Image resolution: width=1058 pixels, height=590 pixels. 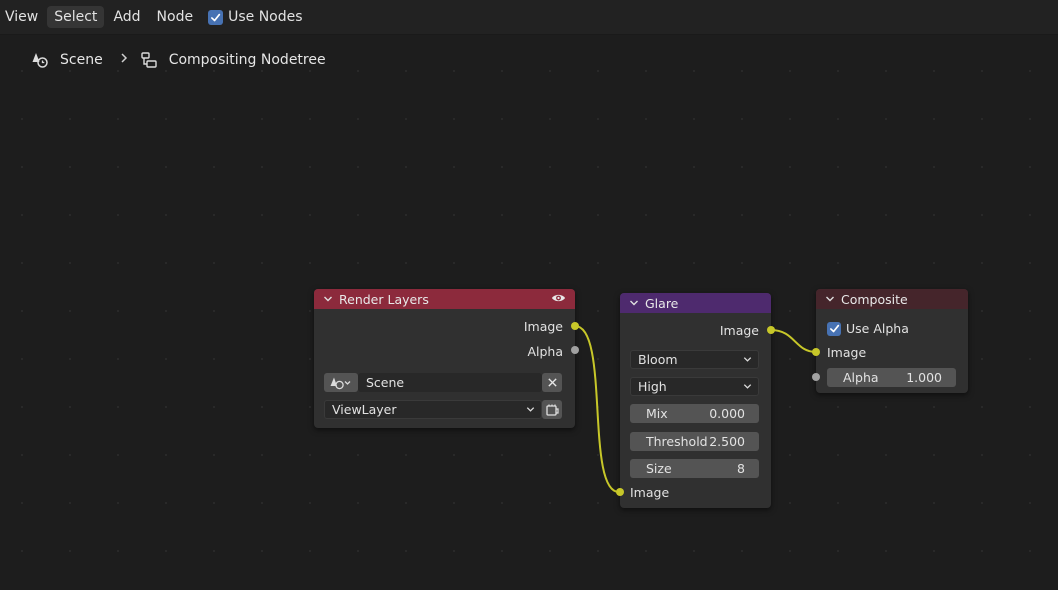 I want to click on node-tree-icon, so click(x=149, y=60).